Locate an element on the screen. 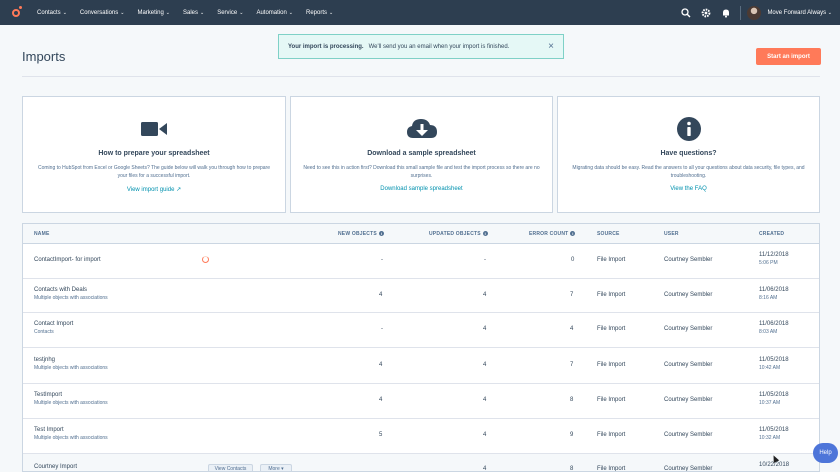 The image size is (840, 472). card-title: Have questions? is located at coordinates (688, 153).